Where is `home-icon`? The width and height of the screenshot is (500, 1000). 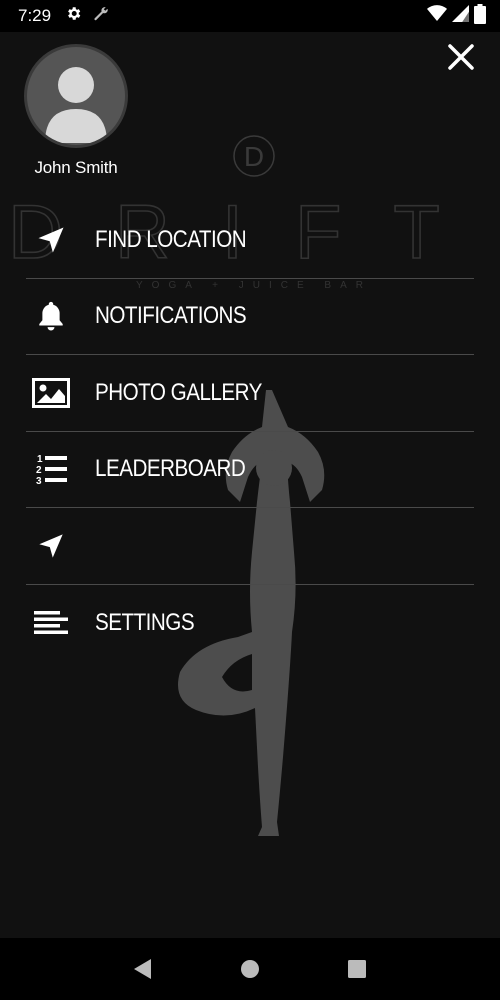 home-icon is located at coordinates (249, 969).